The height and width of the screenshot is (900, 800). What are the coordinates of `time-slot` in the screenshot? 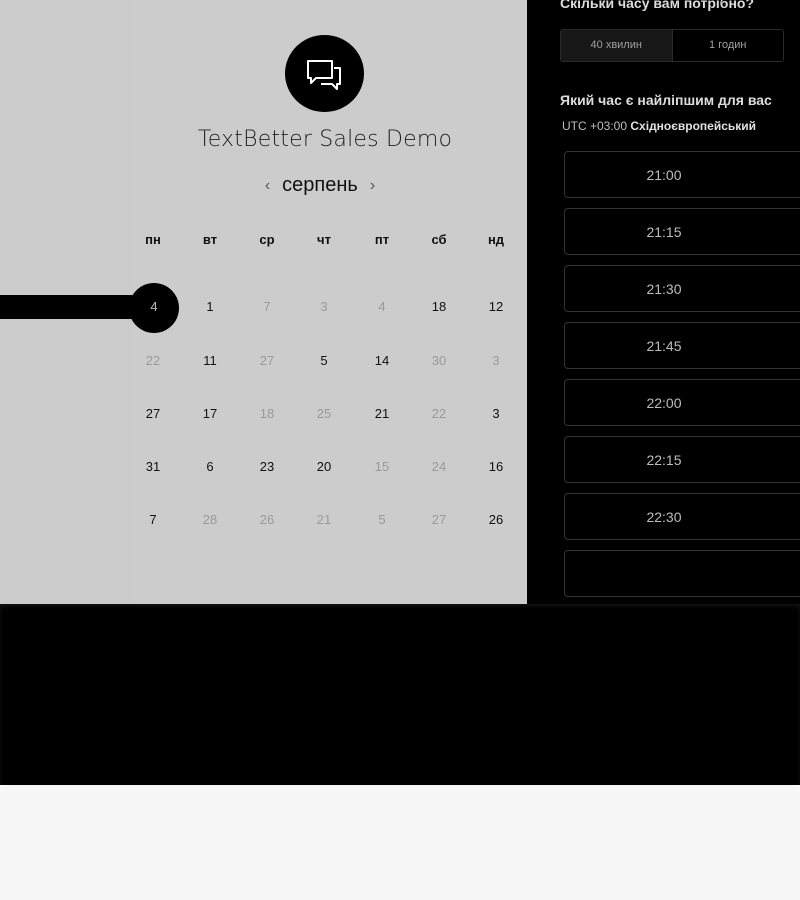 It's located at (682, 573).